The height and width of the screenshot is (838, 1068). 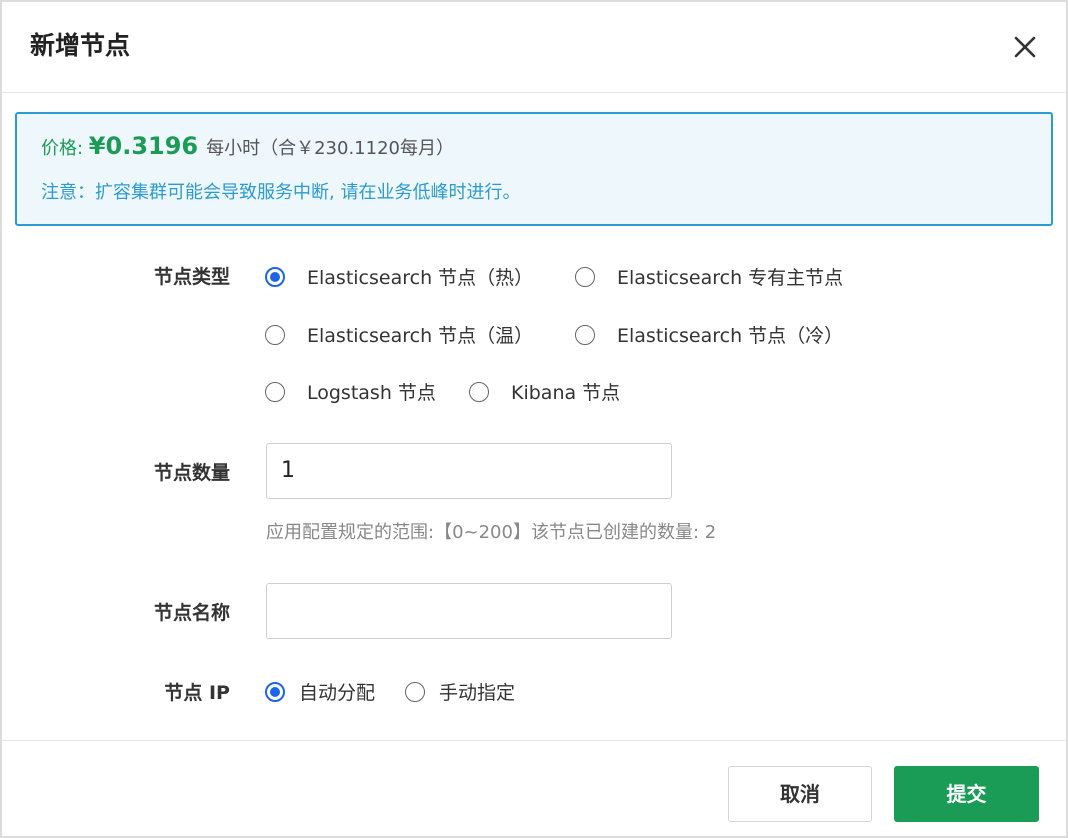 I want to click on submit-button: 提交, so click(x=966, y=794).